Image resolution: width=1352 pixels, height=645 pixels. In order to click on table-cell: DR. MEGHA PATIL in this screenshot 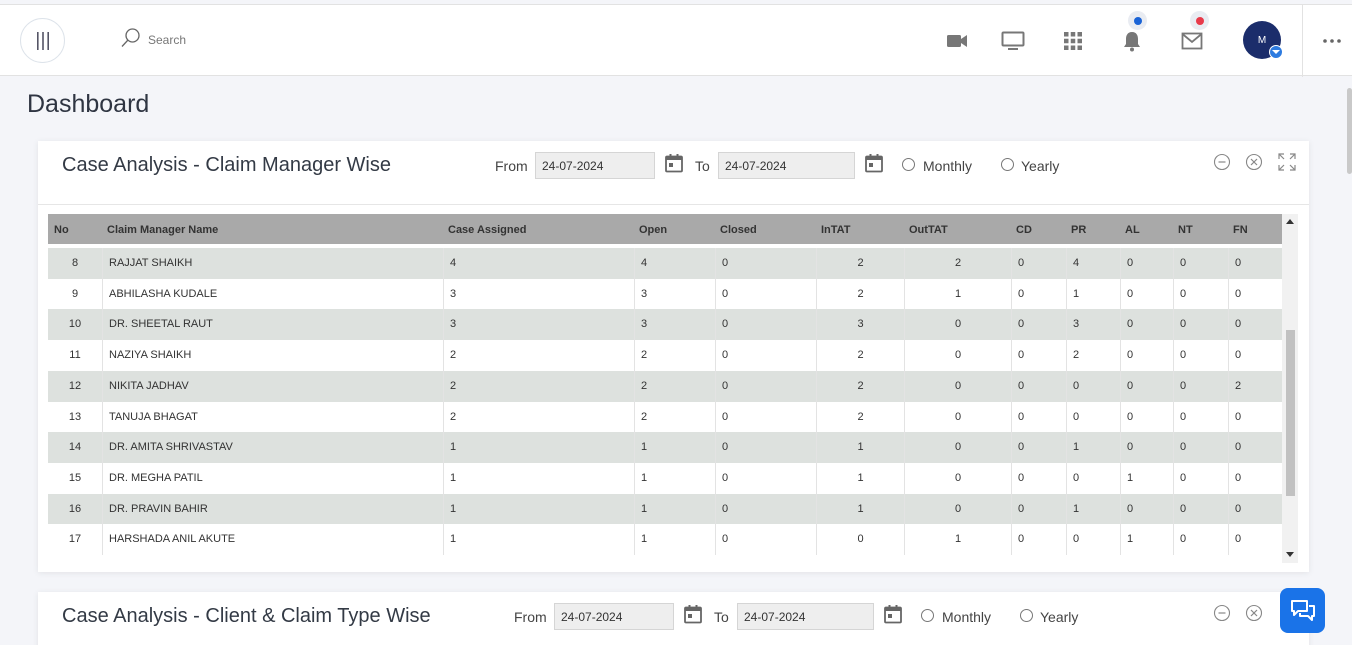, I will do `click(272, 478)`.